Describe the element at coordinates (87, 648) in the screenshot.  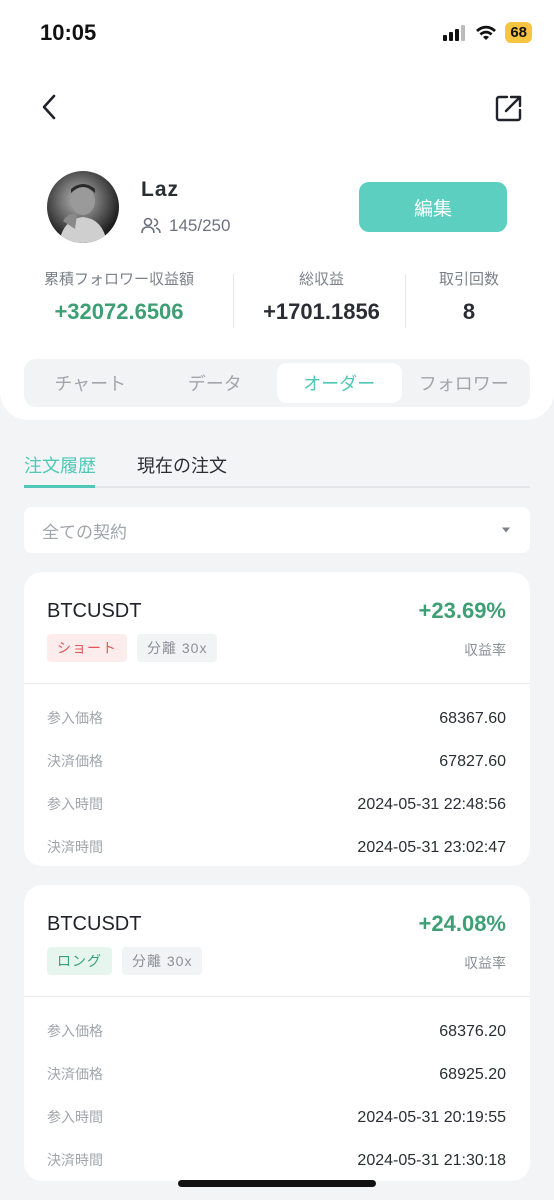
I see `side-badge: ショート` at that location.